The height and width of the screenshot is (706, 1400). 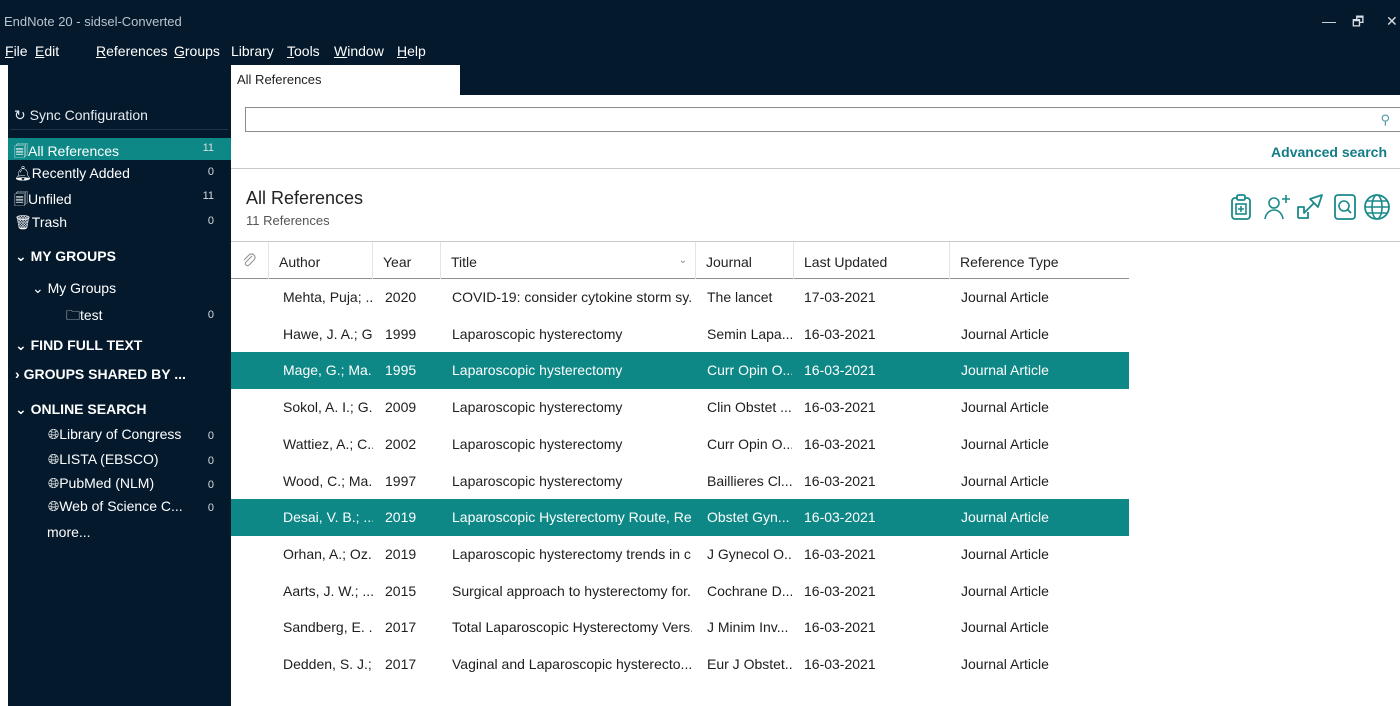 What do you see at coordinates (740, 297) in the screenshot?
I see `cell-journal: The lancet` at bounding box center [740, 297].